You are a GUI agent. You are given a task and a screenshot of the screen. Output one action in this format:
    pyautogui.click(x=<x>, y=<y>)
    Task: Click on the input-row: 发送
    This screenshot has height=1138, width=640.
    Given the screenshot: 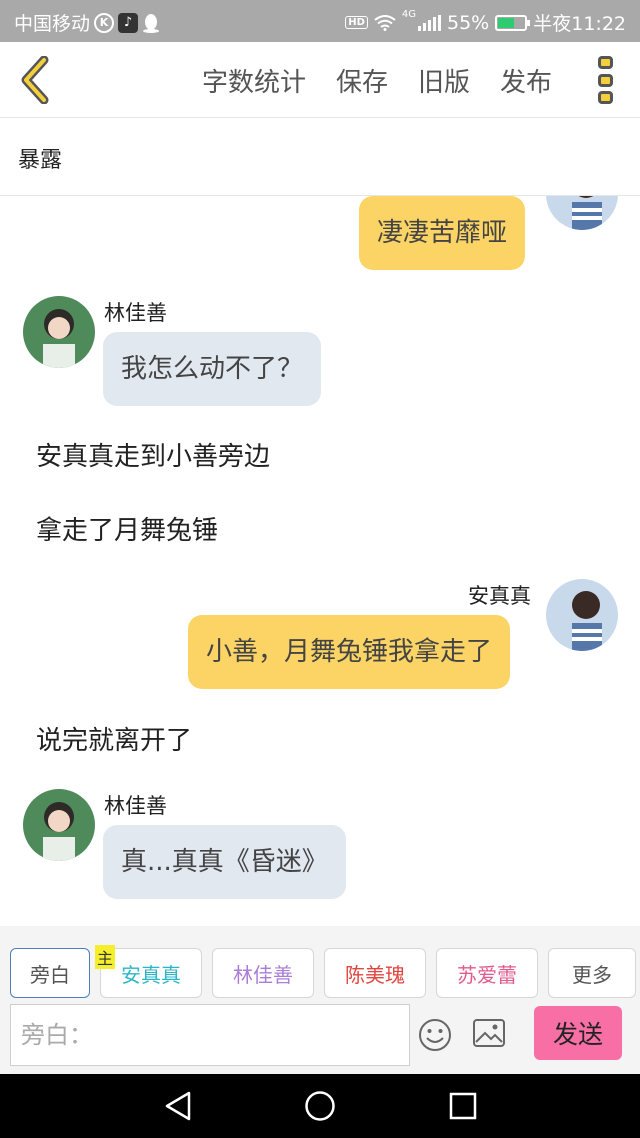 What is the action you would take?
    pyautogui.click(x=320, y=1035)
    